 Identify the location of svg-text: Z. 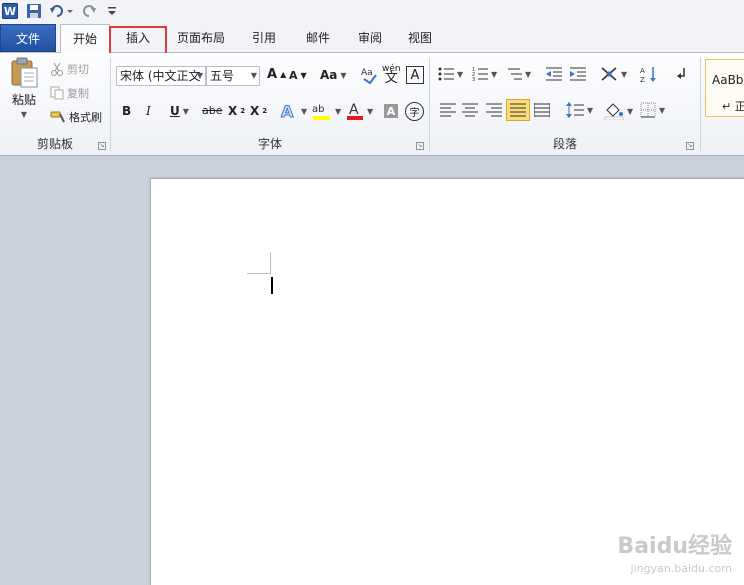
(642, 79).